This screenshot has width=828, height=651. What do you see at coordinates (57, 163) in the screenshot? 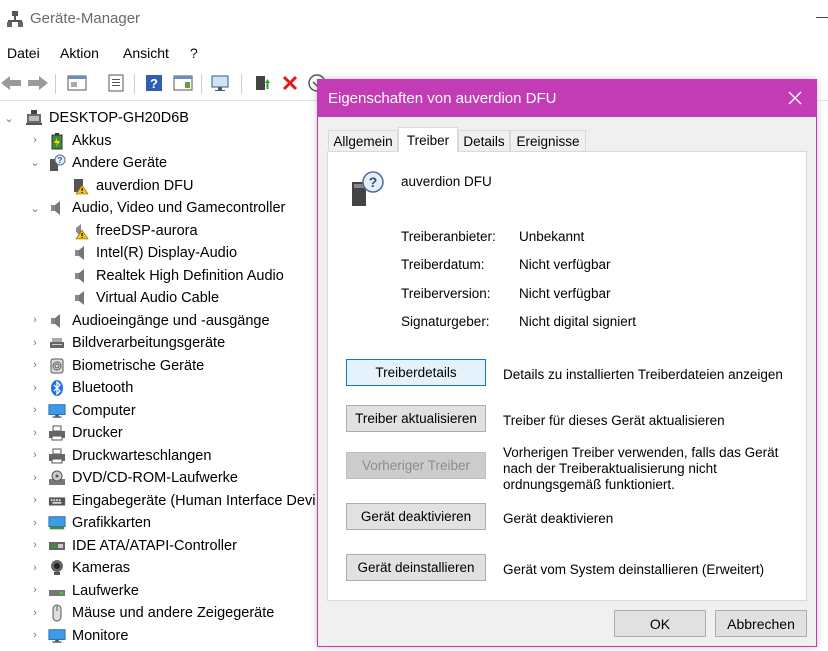
I see `unknown-device-icon: ?` at bounding box center [57, 163].